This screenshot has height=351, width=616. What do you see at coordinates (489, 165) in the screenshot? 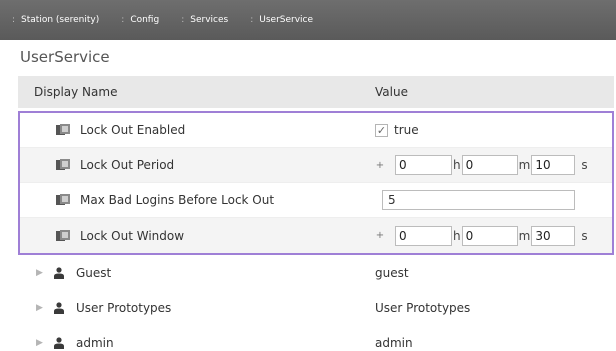
I see `lock-out-period-minutes-input: 0` at bounding box center [489, 165].